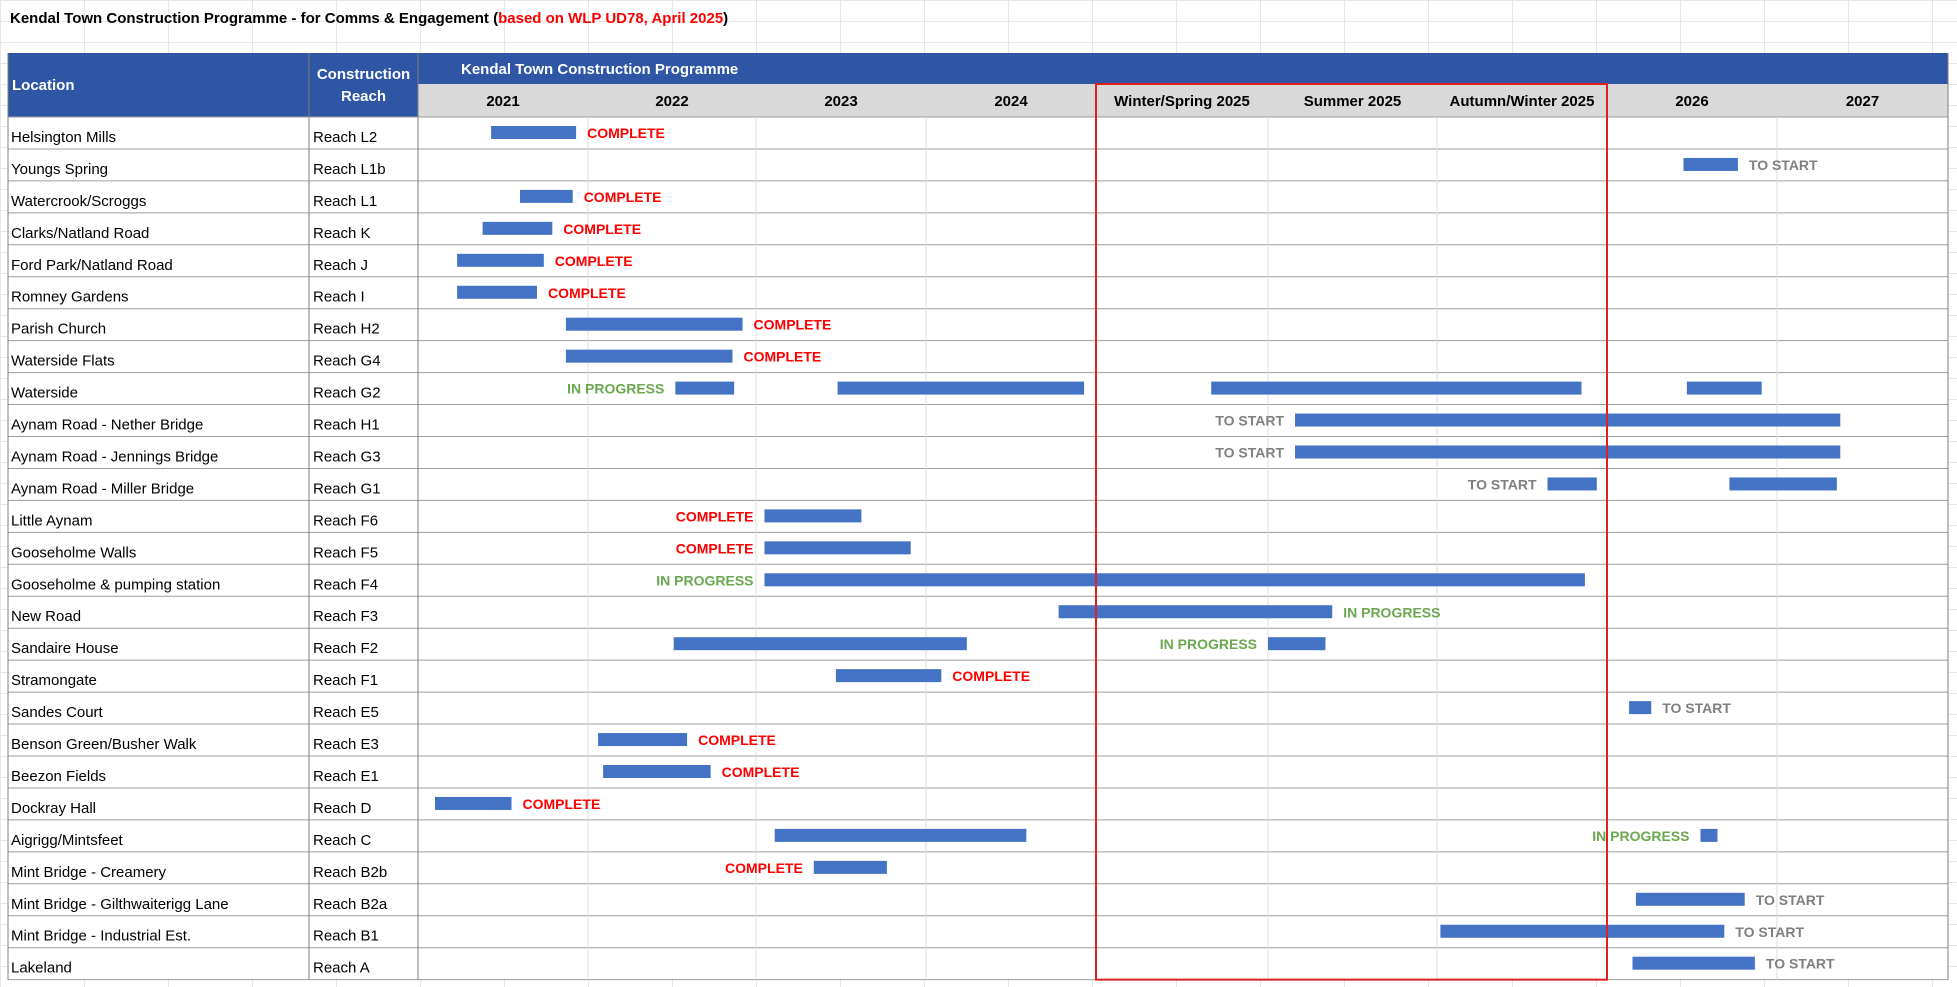 This screenshot has width=1957, height=987. What do you see at coordinates (101, 936) in the screenshot?
I see `row-location: Mint Bridge - Industrial Est.` at bounding box center [101, 936].